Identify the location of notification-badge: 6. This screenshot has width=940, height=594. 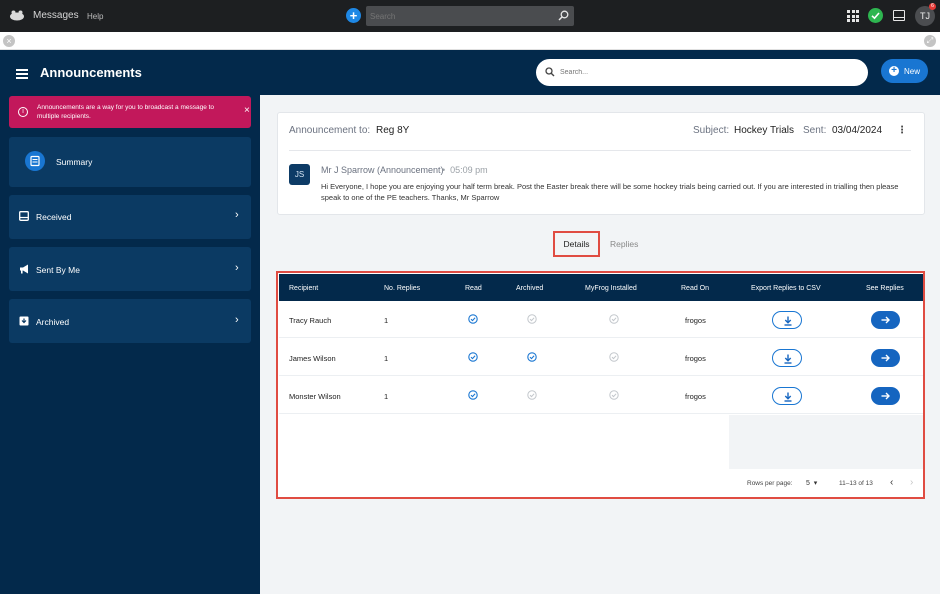
(932, 6).